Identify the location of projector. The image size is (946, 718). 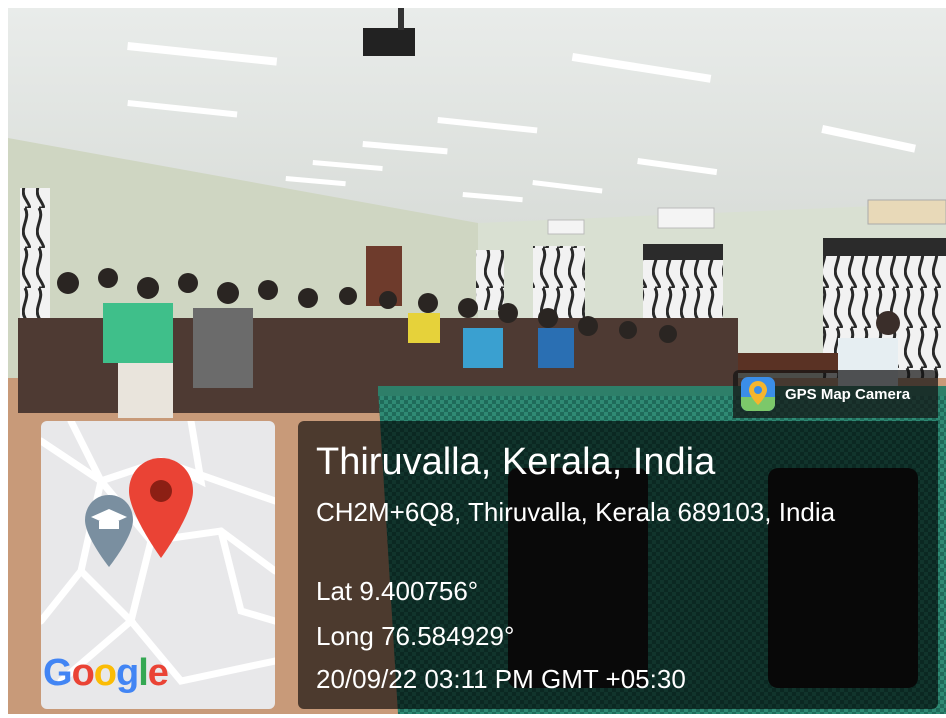
(389, 42).